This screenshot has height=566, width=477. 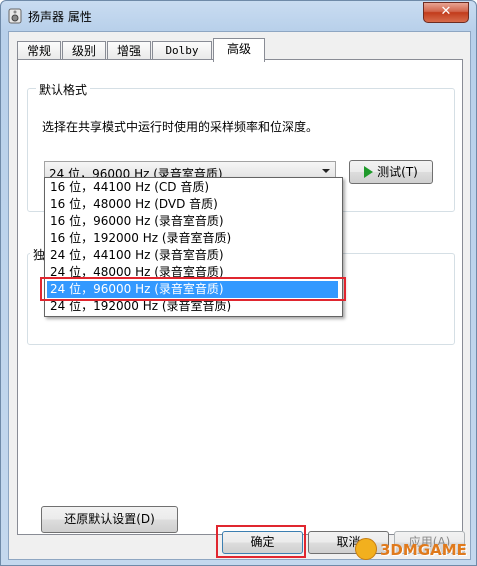 What do you see at coordinates (192, 221) in the screenshot?
I see `dropdown-option: 16 位，96000 Hz (录音室音质)` at bounding box center [192, 221].